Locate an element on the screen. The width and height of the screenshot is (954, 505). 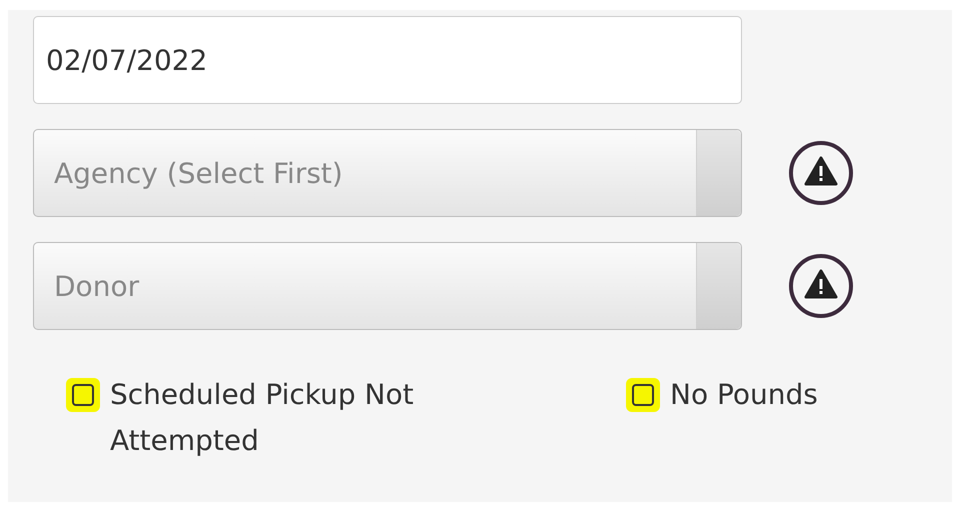
select-field: Agency (Select First) is located at coordinates (387, 173).